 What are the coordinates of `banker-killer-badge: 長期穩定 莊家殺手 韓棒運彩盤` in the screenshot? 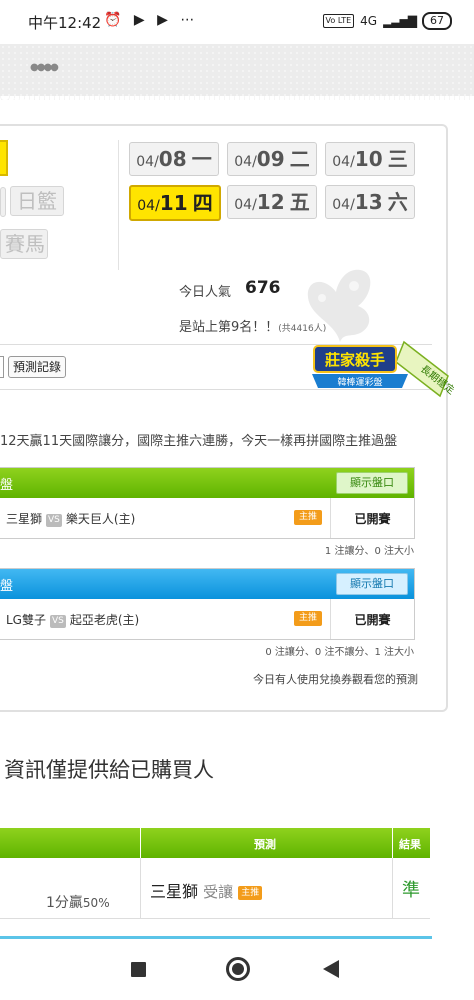 It's located at (383, 369).